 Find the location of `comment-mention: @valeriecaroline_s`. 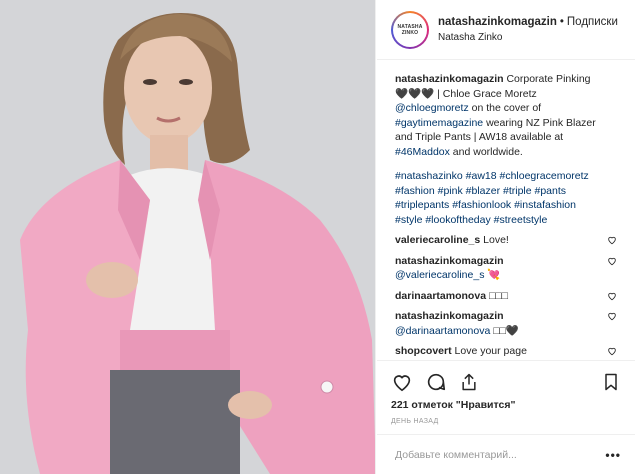

comment-mention: @valeriecaroline_s is located at coordinates (439, 275).